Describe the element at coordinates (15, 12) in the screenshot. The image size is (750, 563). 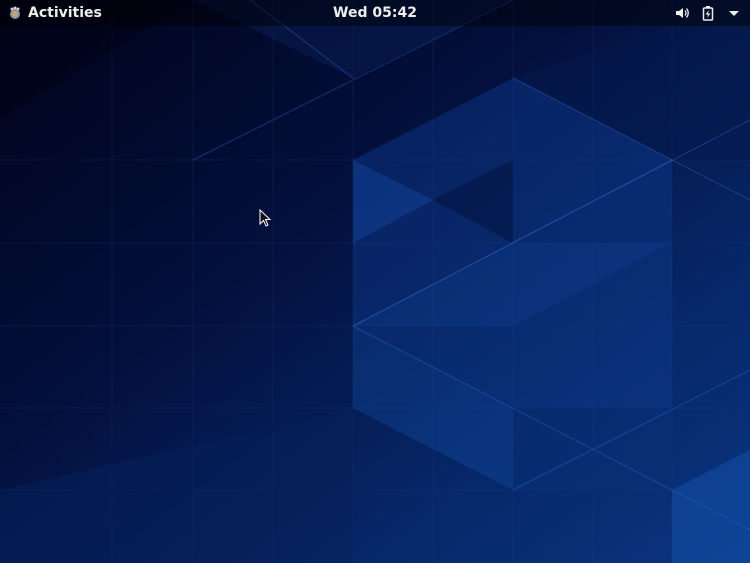
I see `gnome-foot-icon` at that location.